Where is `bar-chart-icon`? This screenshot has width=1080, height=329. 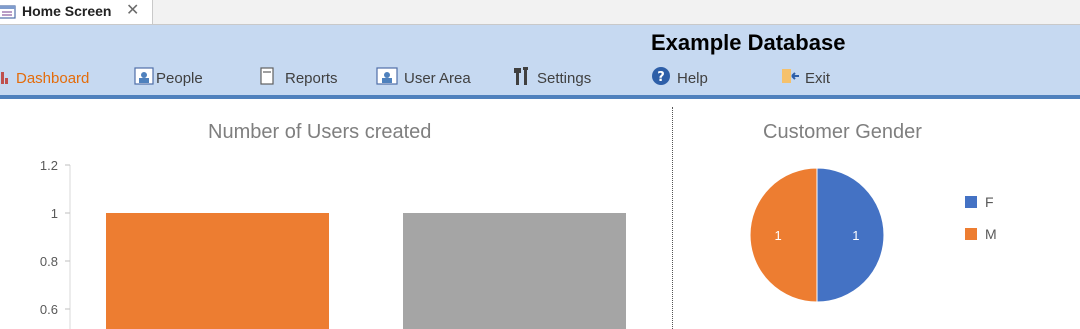
bar-chart-icon is located at coordinates (5, 78).